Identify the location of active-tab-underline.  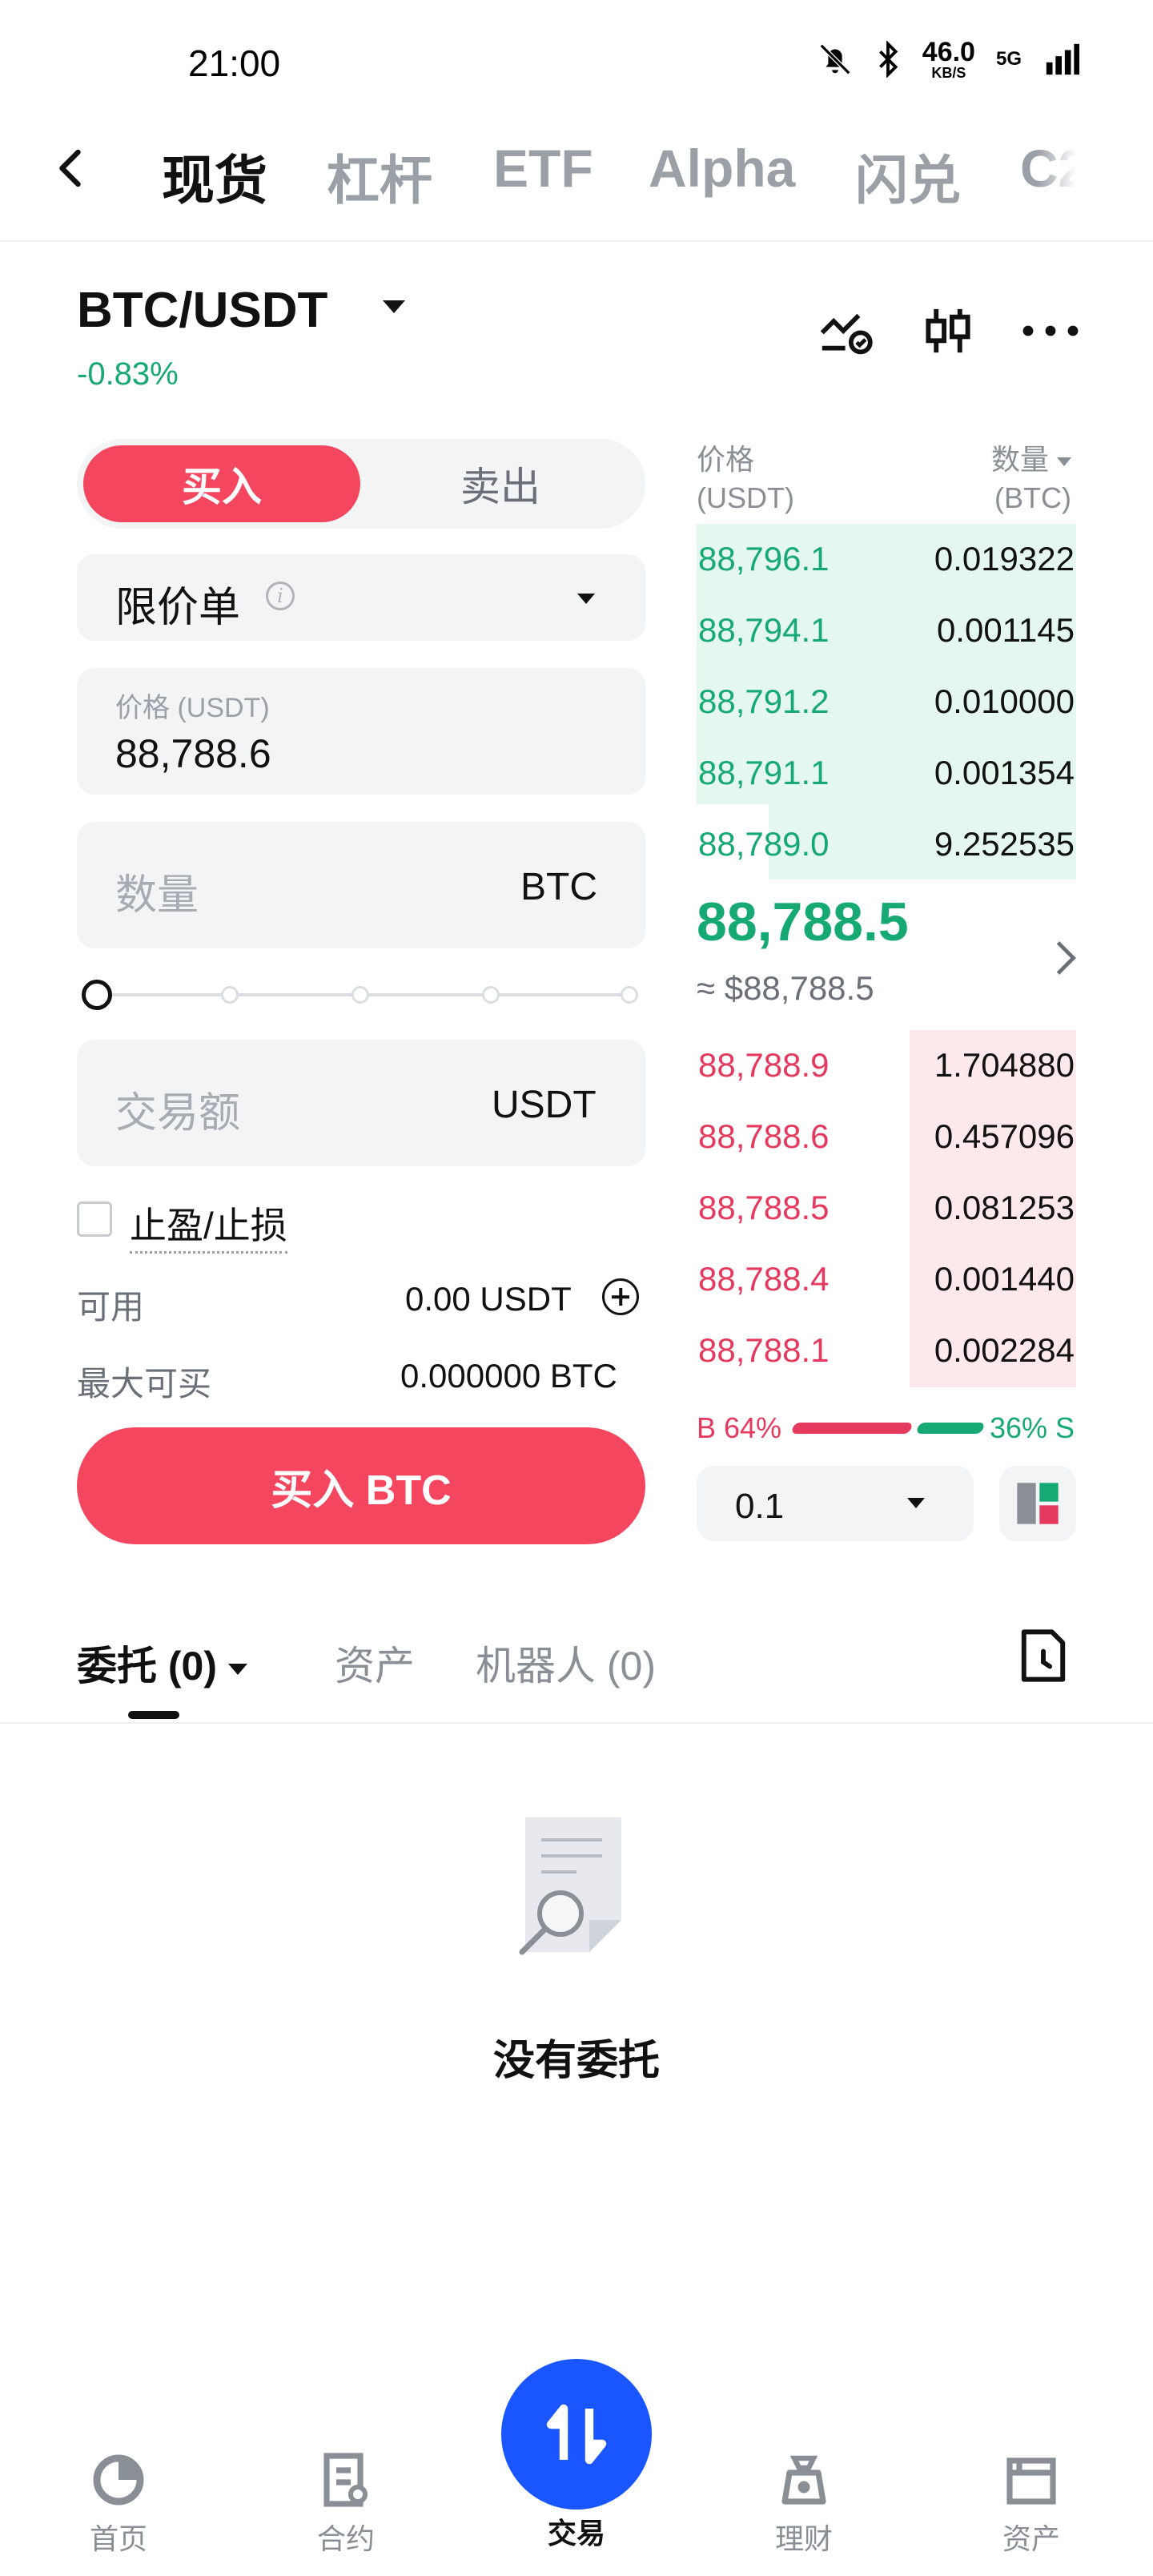
(154, 1715).